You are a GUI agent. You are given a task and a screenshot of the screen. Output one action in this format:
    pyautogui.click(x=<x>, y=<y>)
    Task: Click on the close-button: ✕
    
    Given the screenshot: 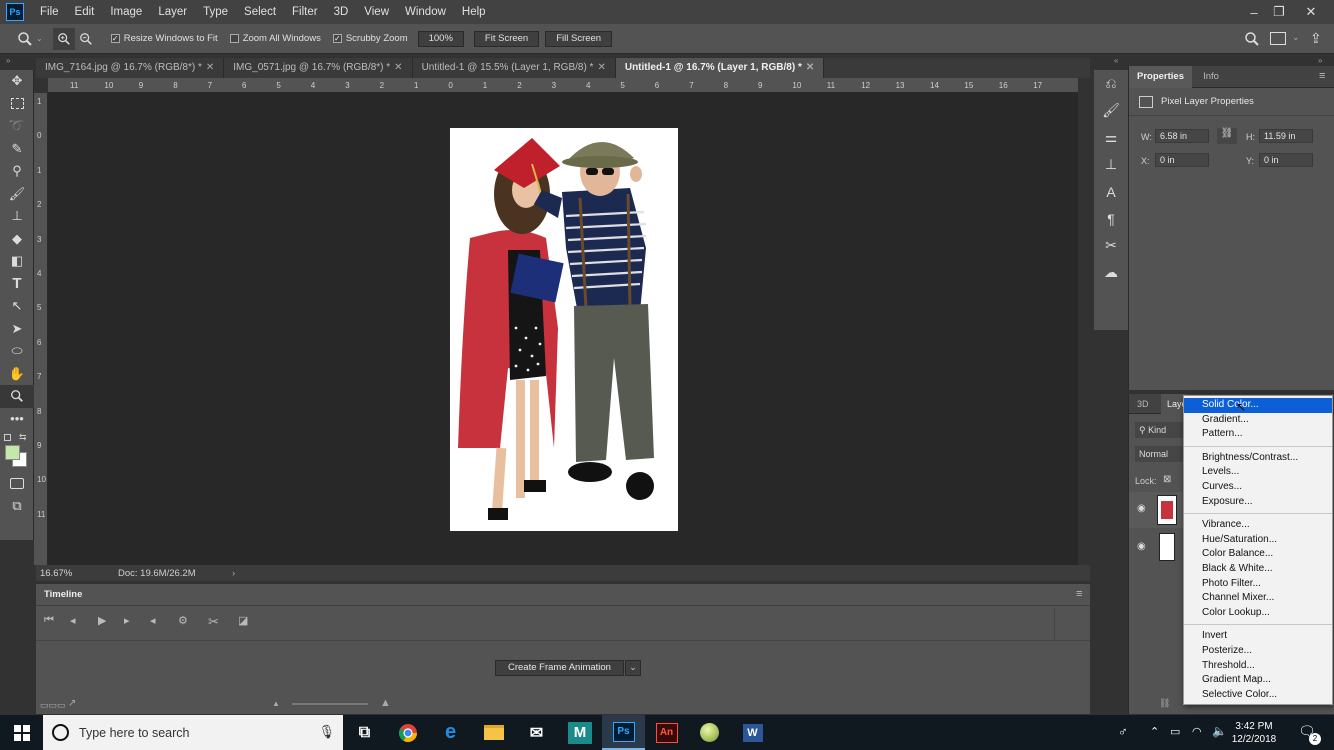 What is the action you would take?
    pyautogui.click(x=1311, y=12)
    